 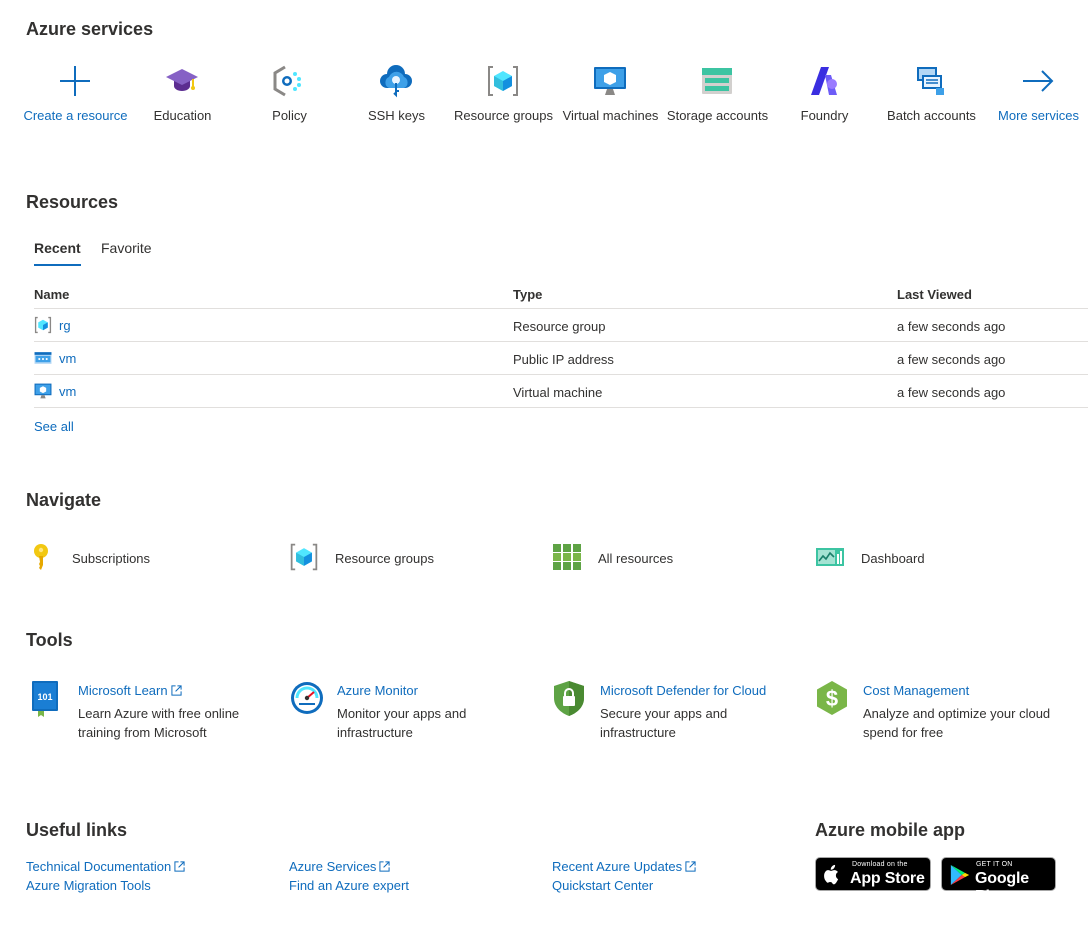 I want to click on ssh-key-icon, so click(x=396, y=81).